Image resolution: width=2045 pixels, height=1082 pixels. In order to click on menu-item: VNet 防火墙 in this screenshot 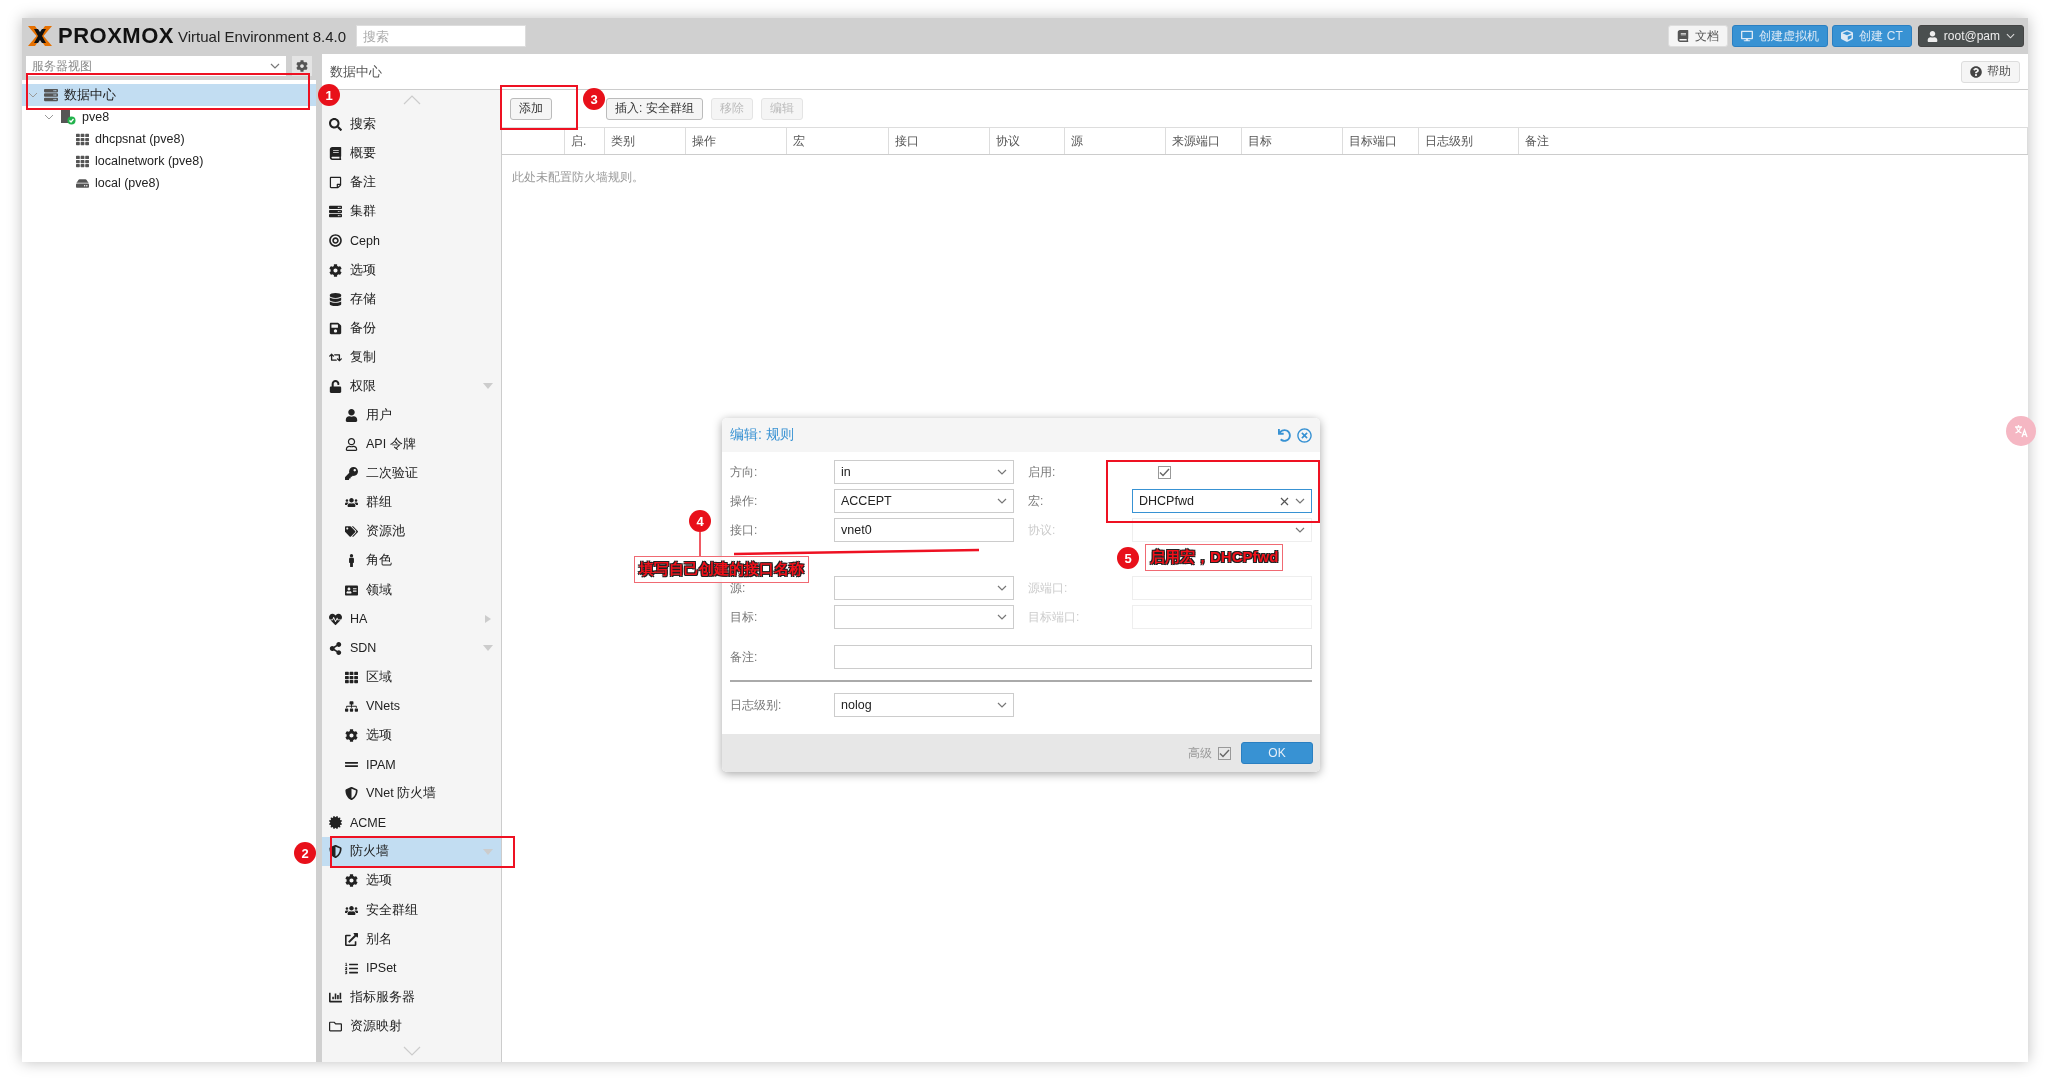, I will do `click(411, 794)`.